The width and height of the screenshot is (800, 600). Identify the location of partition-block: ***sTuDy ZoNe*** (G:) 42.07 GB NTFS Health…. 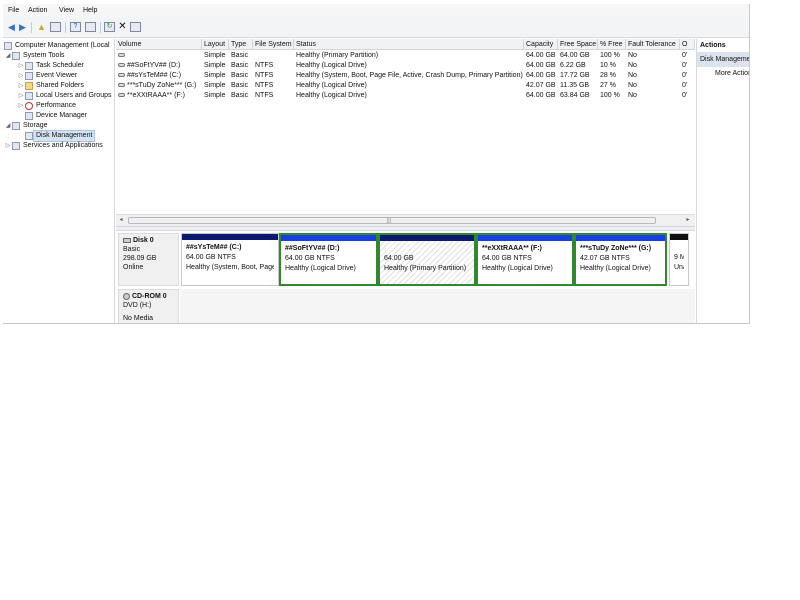
(620, 259).